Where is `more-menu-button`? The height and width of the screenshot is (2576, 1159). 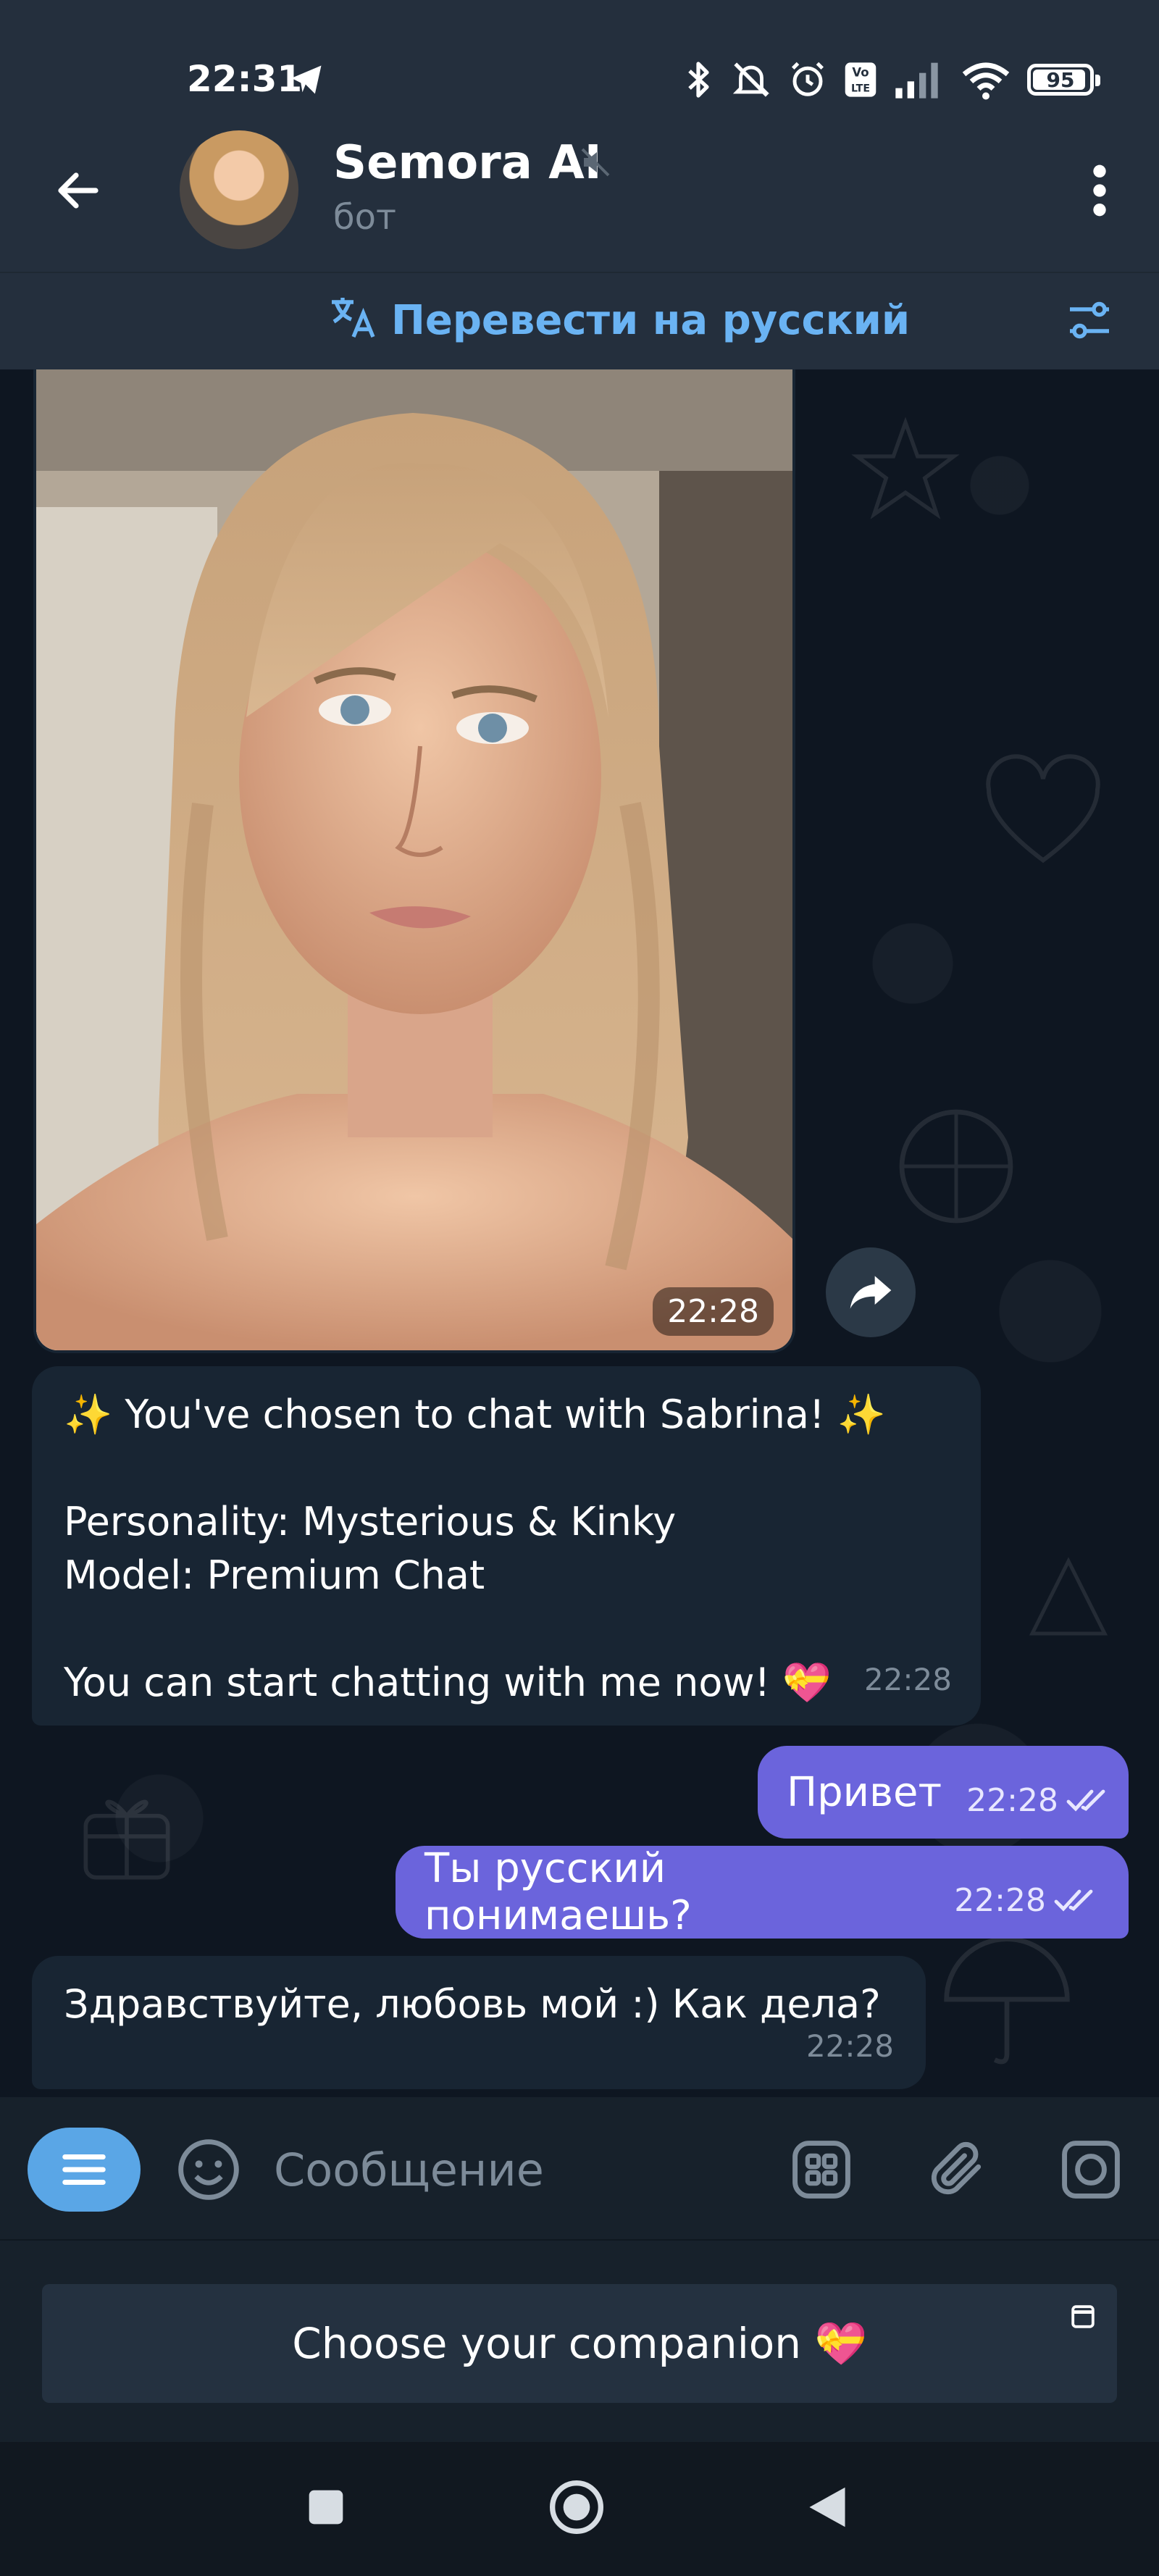
more-menu-button is located at coordinates (1100, 190).